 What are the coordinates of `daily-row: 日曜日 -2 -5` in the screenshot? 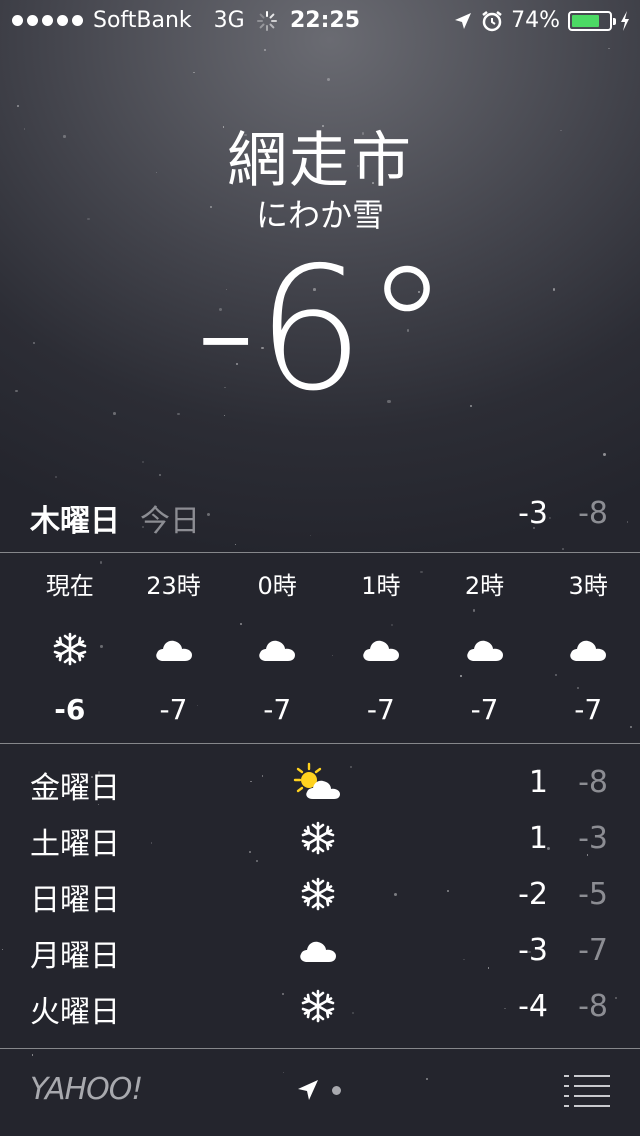 It's located at (320, 895).